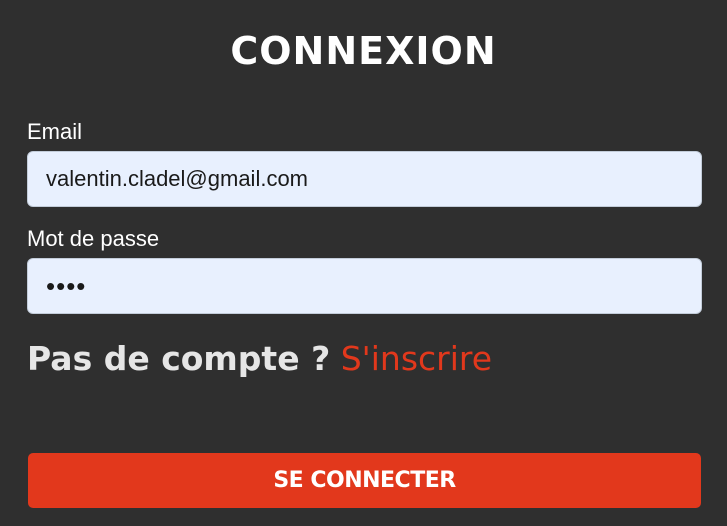  What do you see at coordinates (179, 358) in the screenshot?
I see `register-prompt: Pas de compte ?` at bounding box center [179, 358].